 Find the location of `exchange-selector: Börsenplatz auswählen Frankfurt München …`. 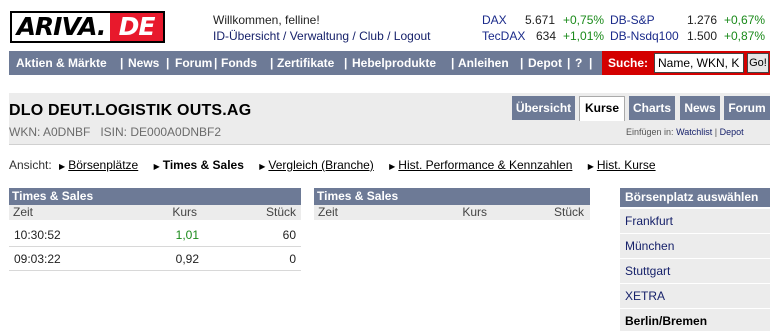

exchange-selector: Börsenplatz auswählen Frankfurt München … is located at coordinates (695, 259).